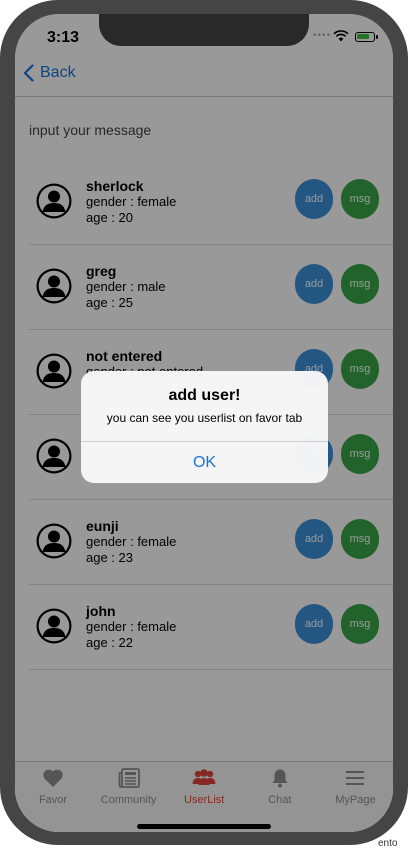  I want to click on alert-title: add user!, so click(204, 395).